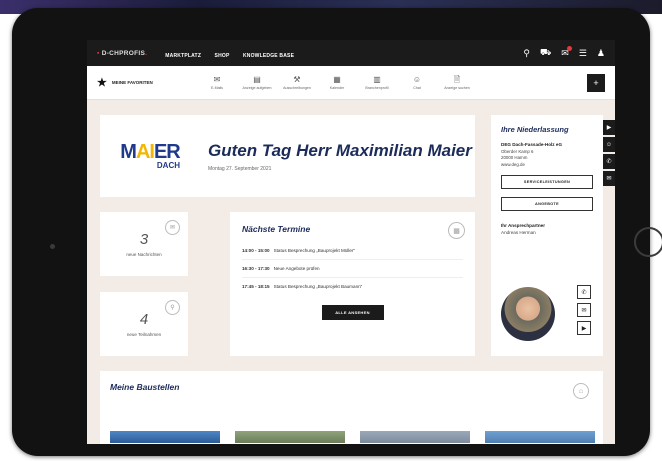 The image size is (662, 461). I want to click on shortcut-anzeige-suchen: 🗎 Anzeige suchen, so click(457, 82).